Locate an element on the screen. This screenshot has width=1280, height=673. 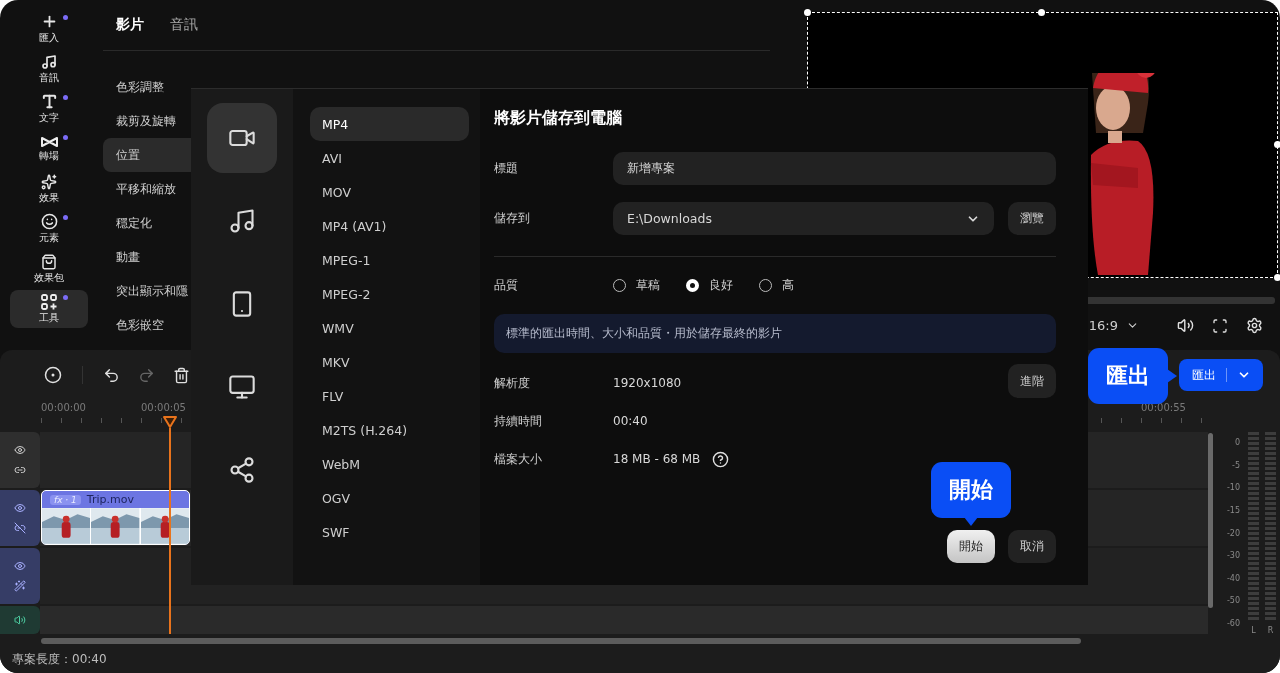
format-item: WMV is located at coordinates (389, 328).